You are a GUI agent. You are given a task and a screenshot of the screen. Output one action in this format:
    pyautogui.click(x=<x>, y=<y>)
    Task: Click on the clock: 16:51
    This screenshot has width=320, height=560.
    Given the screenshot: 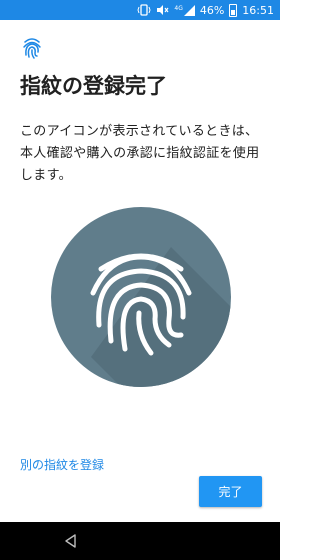 What is the action you would take?
    pyautogui.click(x=258, y=10)
    